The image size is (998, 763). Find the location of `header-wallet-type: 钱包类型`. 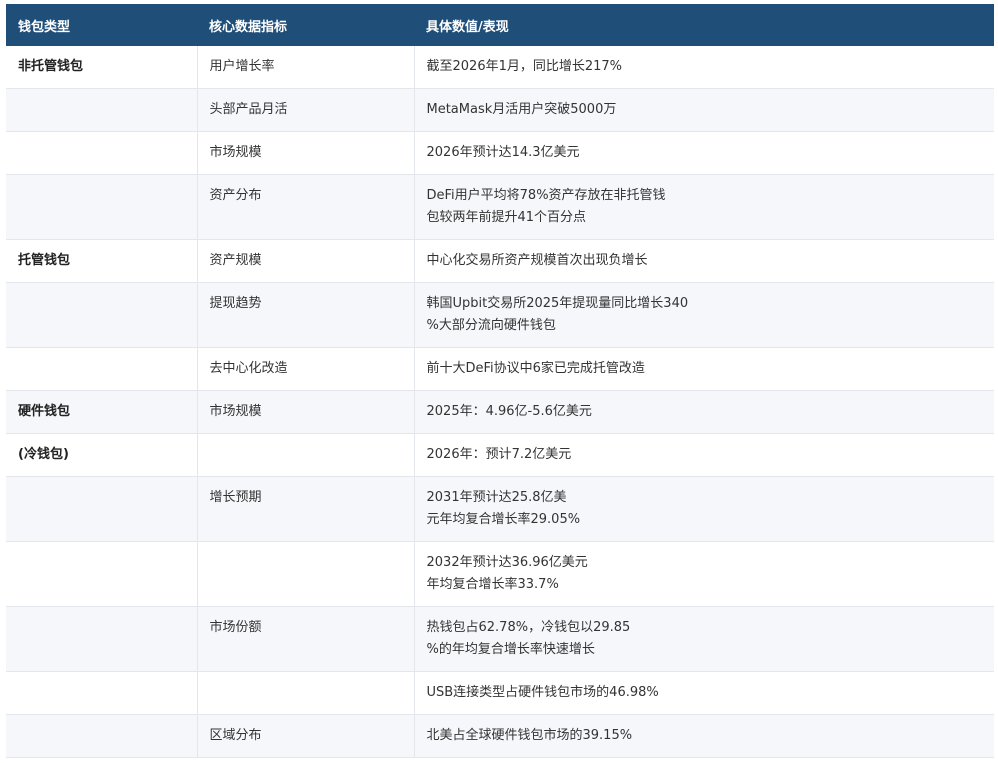

header-wallet-type: 钱包类型 is located at coordinates (101, 25).